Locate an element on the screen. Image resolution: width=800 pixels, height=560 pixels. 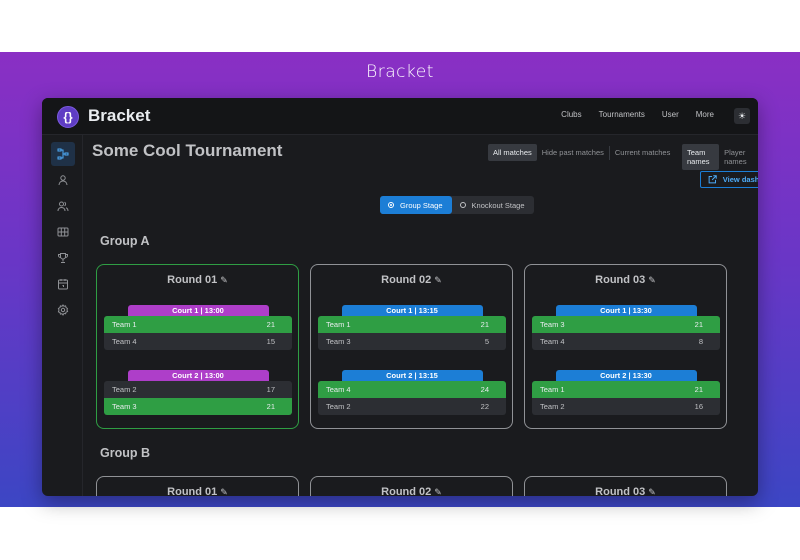
radio-selected-icon is located at coordinates (391, 205).